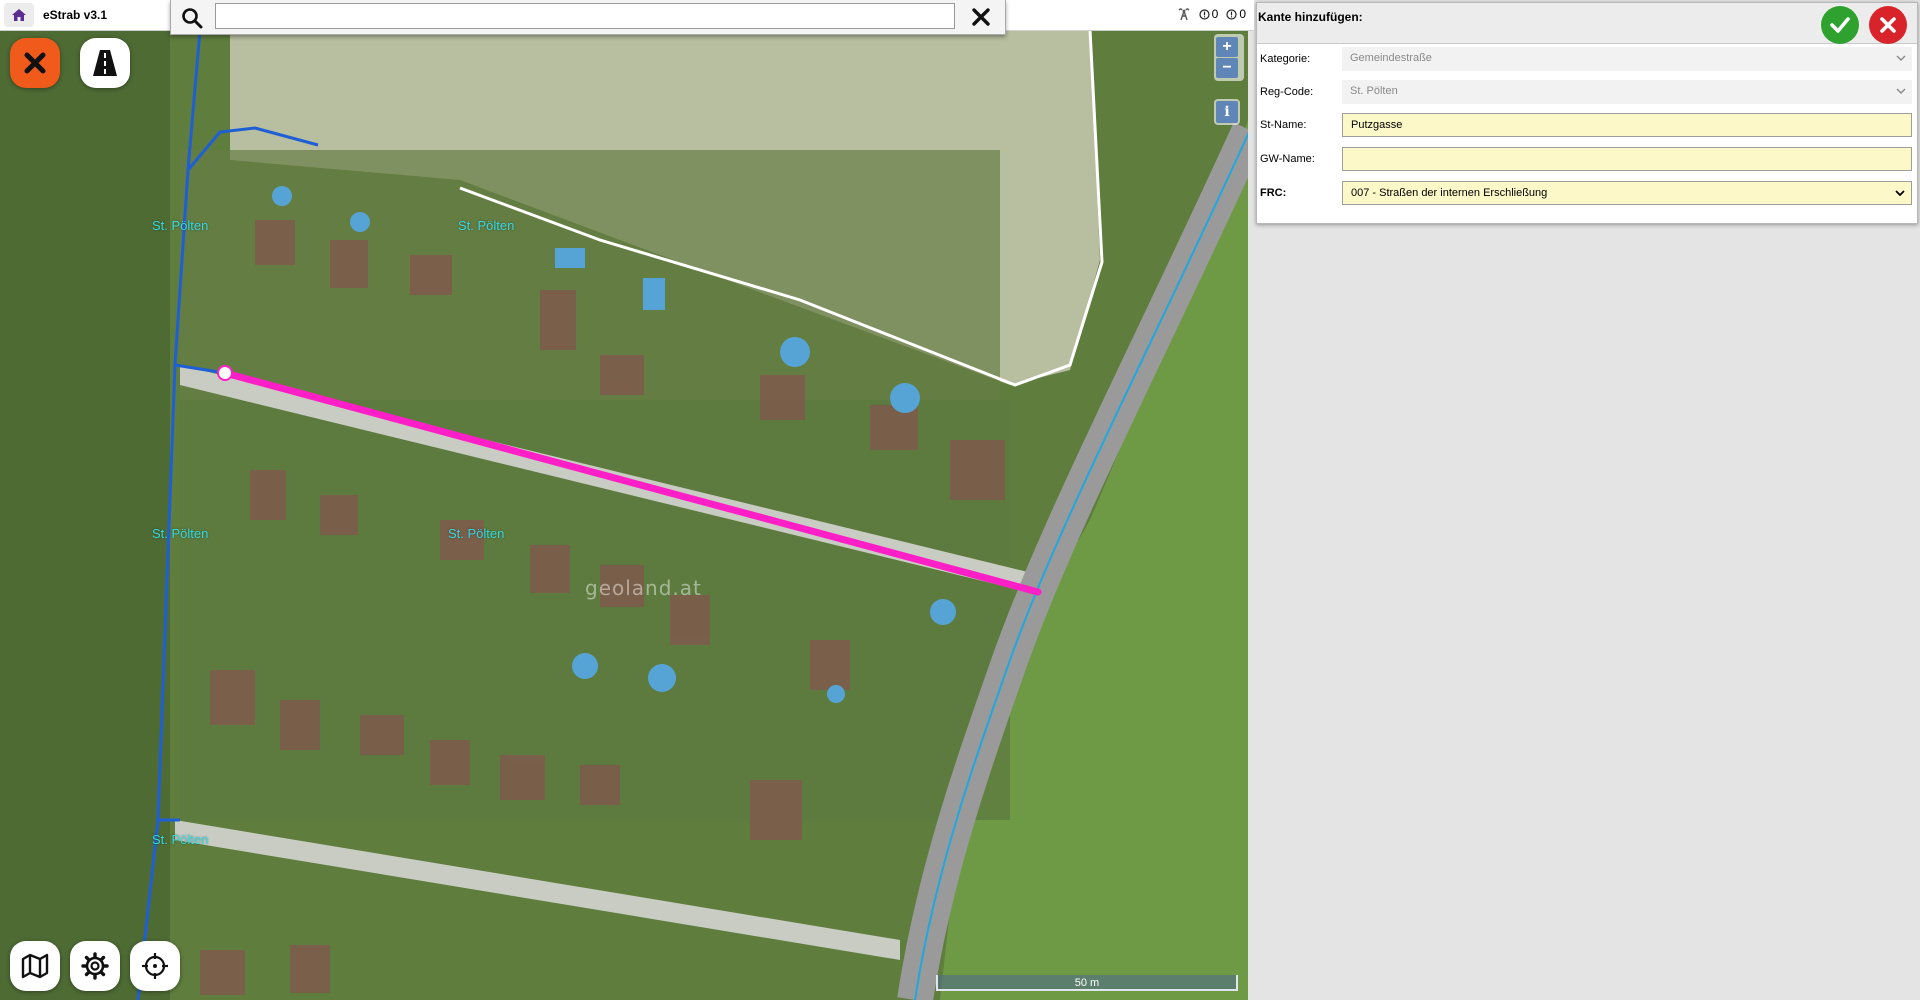  I want to click on search-input, so click(585, 16).